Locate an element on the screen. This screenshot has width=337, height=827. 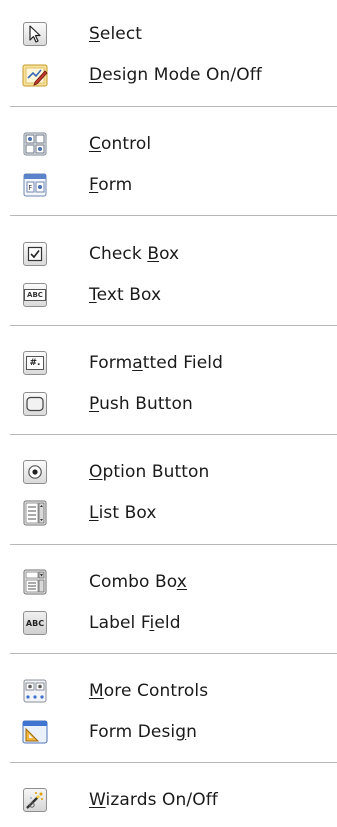
more-controls-icon is located at coordinates (35, 691).